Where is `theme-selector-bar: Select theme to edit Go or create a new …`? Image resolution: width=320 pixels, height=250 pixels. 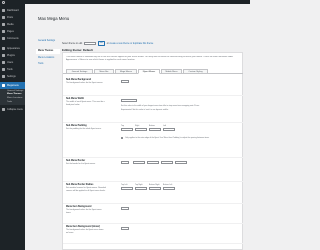 theme-selector-bar: Select theme to edit Go or create a new … is located at coordinates (107, 43).